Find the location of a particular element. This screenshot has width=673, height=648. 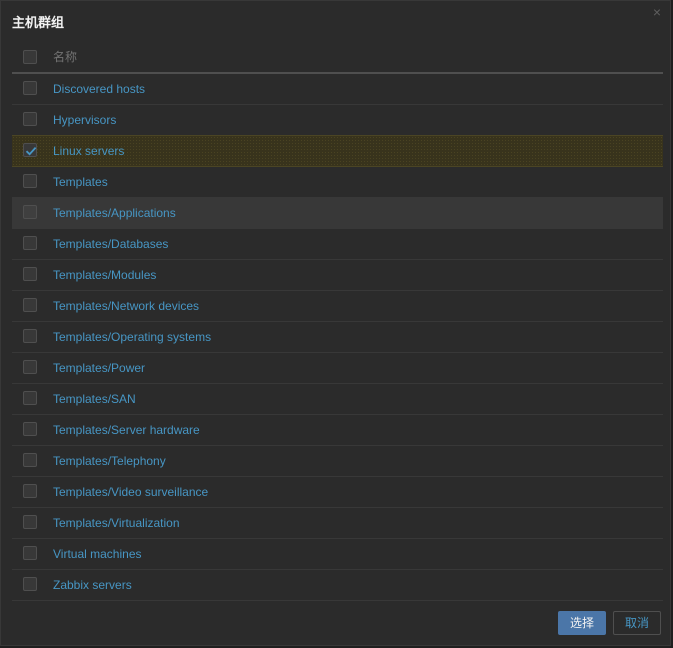

column-header-name: 名称 is located at coordinates (65, 57).